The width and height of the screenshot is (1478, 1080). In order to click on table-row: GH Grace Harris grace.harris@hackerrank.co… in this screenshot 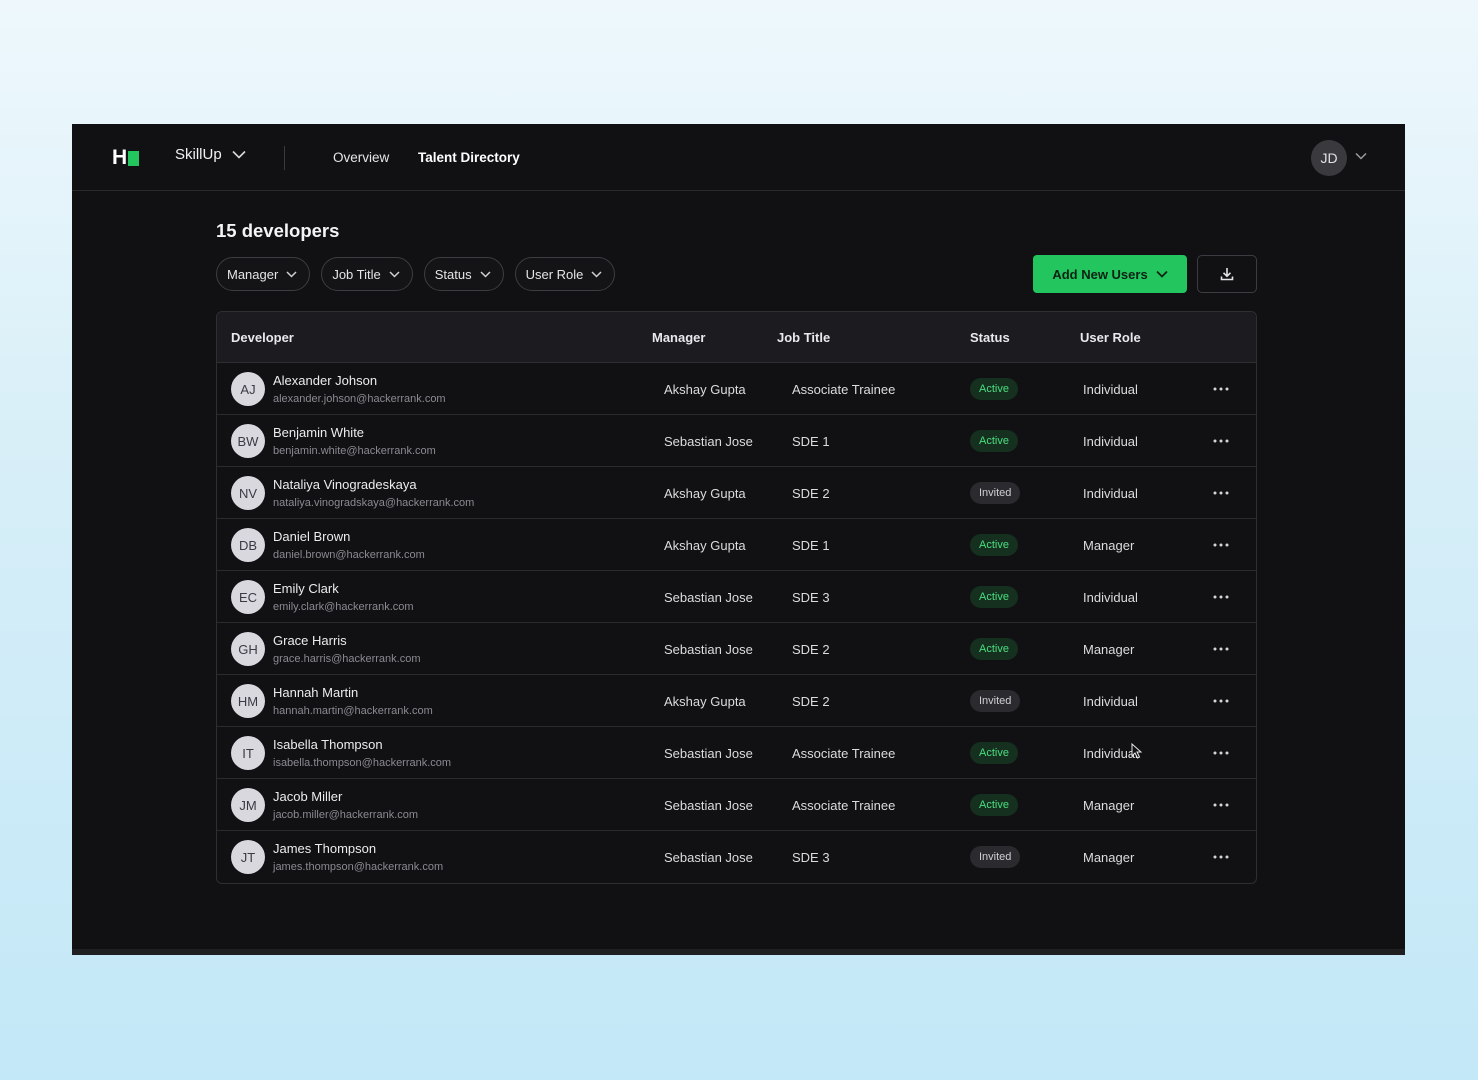, I will do `click(736, 649)`.